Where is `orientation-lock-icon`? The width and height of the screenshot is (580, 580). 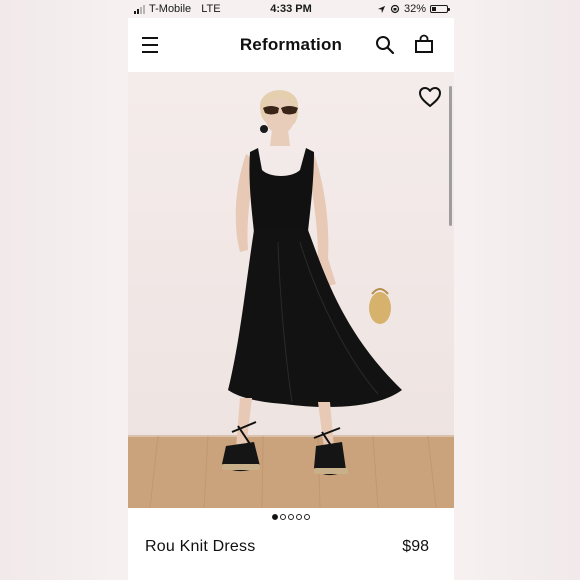 orientation-lock-icon is located at coordinates (395, 9).